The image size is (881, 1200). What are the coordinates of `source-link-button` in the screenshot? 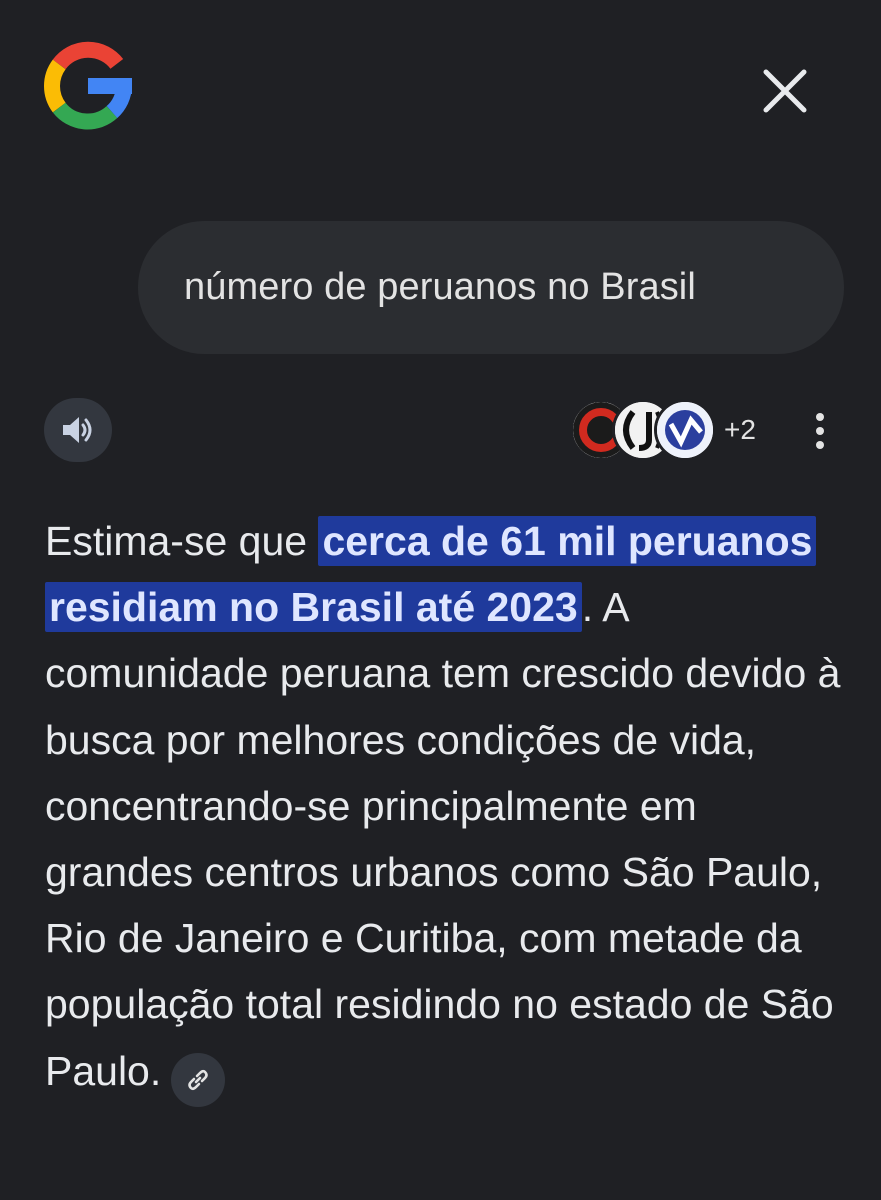 It's located at (198, 1079).